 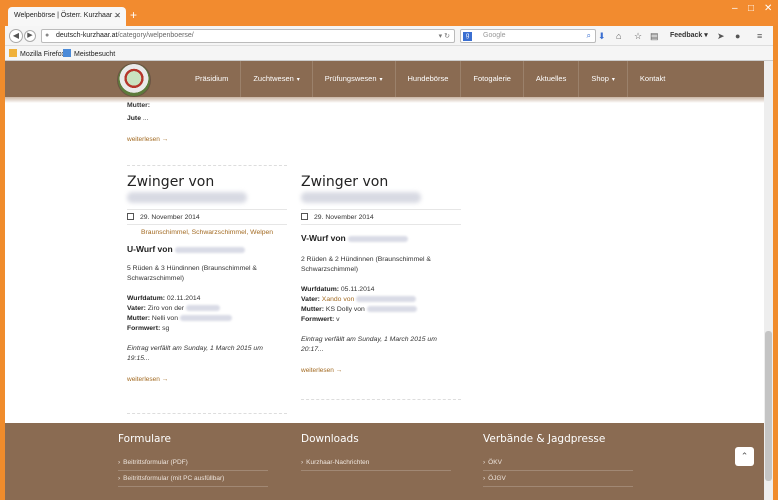 What do you see at coordinates (207, 413) in the screenshot?
I see `divider` at bounding box center [207, 413].